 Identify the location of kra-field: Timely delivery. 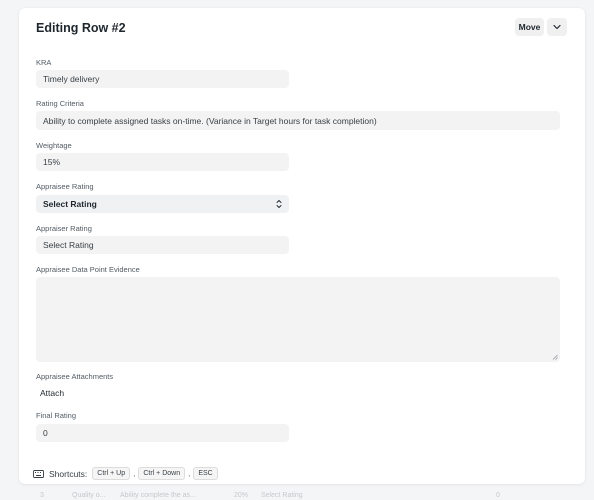
(162, 79).